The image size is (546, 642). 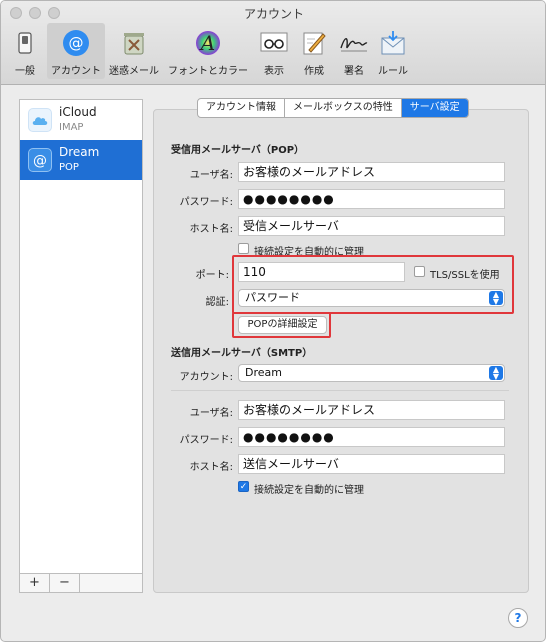 What do you see at coordinates (206, 440) in the screenshot?
I see `outgoing-password-label: パスワード:` at bounding box center [206, 440].